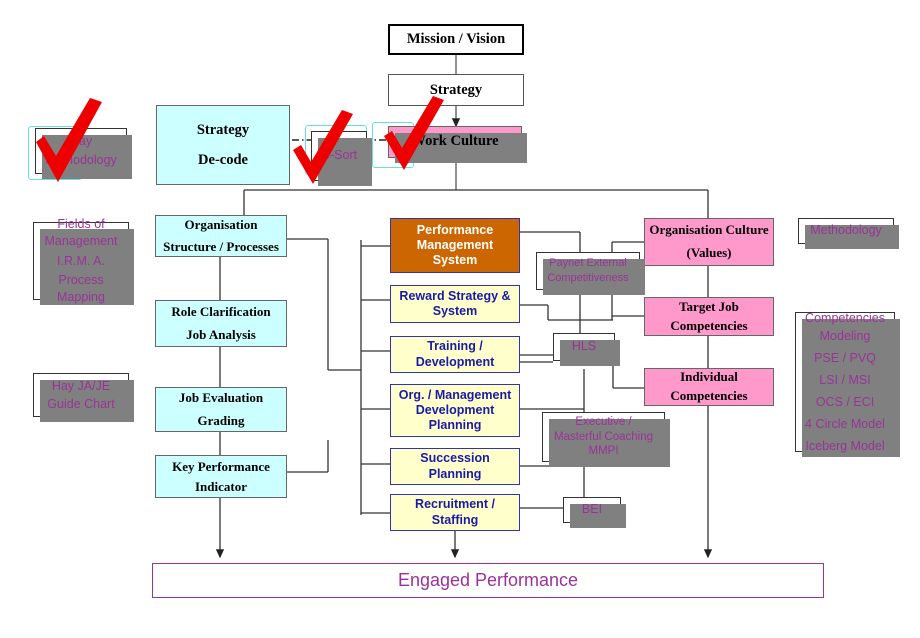  What do you see at coordinates (709, 230) in the screenshot?
I see `org-culture-line-0: Organisation Culture` at bounding box center [709, 230].